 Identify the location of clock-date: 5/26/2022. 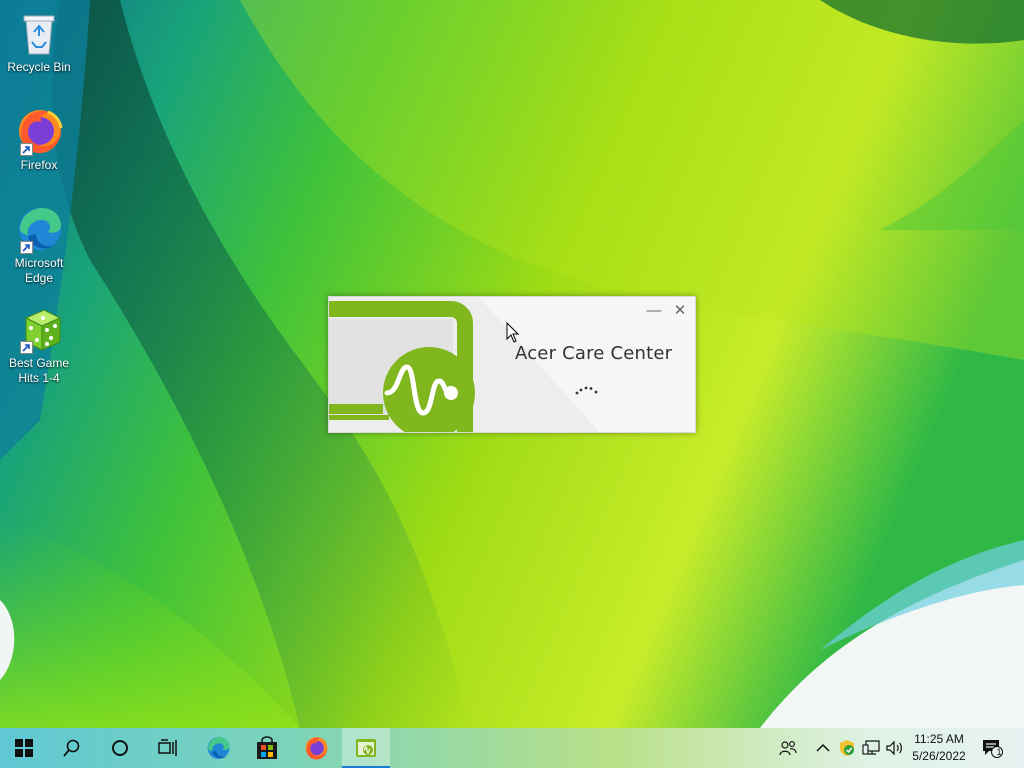
(939, 756).